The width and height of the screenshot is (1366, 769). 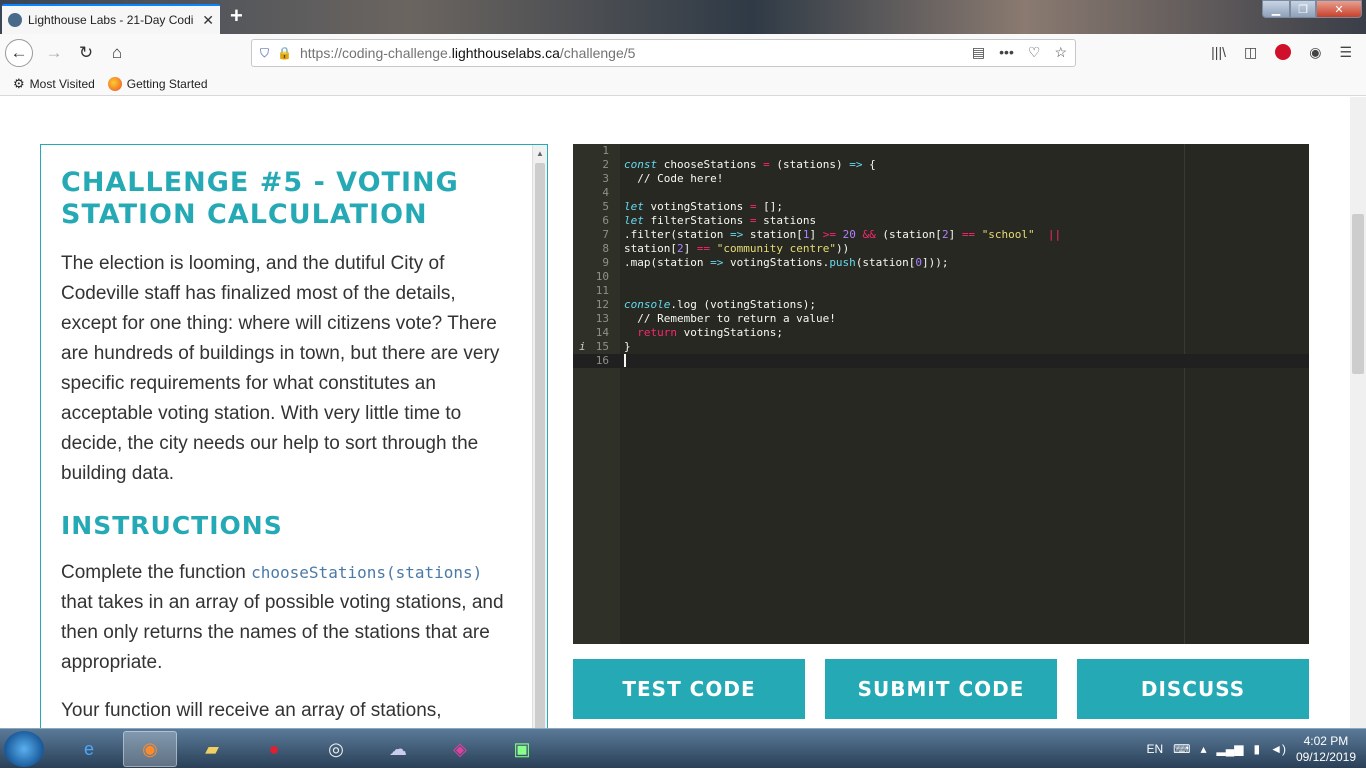 What do you see at coordinates (941, 361) in the screenshot?
I see `code-line-active: 16` at bounding box center [941, 361].